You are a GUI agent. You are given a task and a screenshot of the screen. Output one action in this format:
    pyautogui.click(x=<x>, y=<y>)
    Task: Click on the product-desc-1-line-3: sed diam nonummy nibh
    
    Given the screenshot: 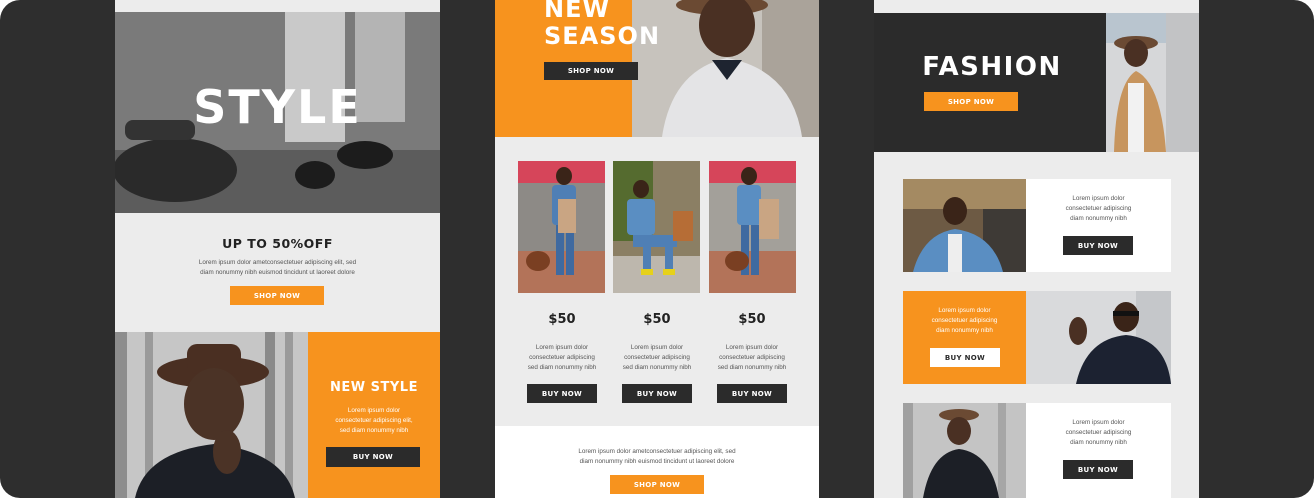 What is the action you would take?
    pyautogui.click(x=562, y=367)
    